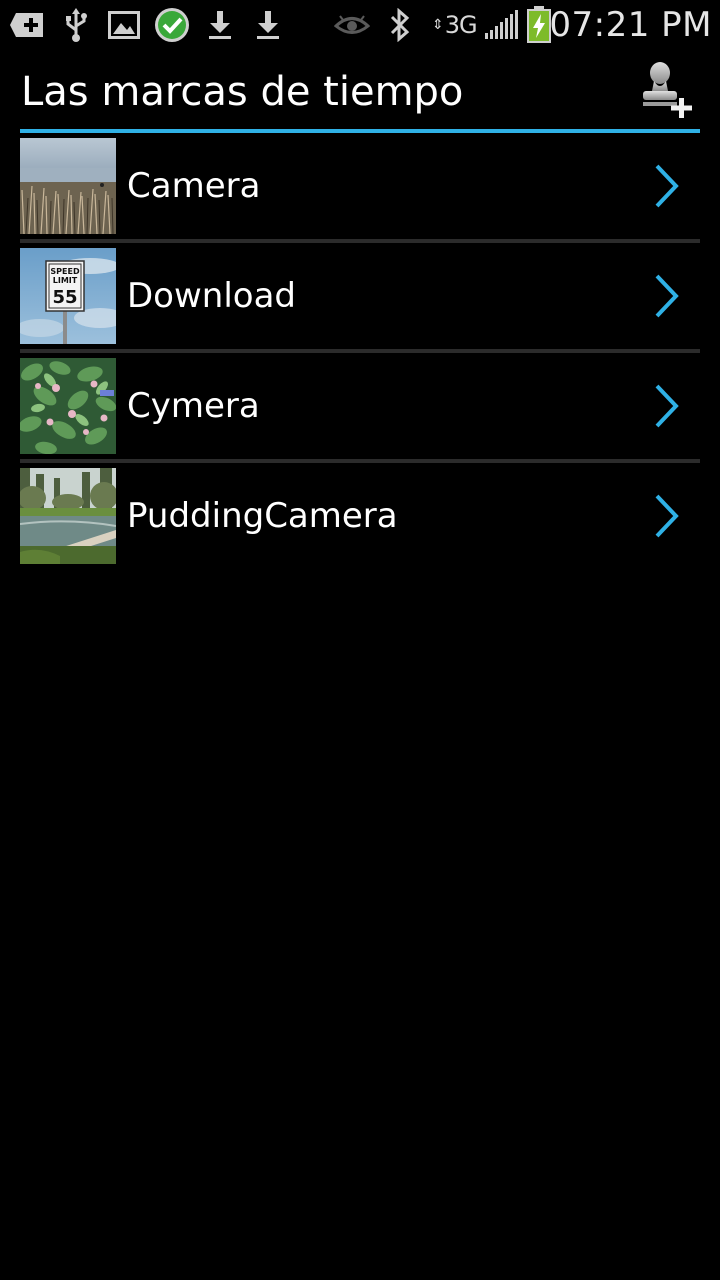 This screenshot has width=720, height=1280. I want to click on eye-icon, so click(352, 25).